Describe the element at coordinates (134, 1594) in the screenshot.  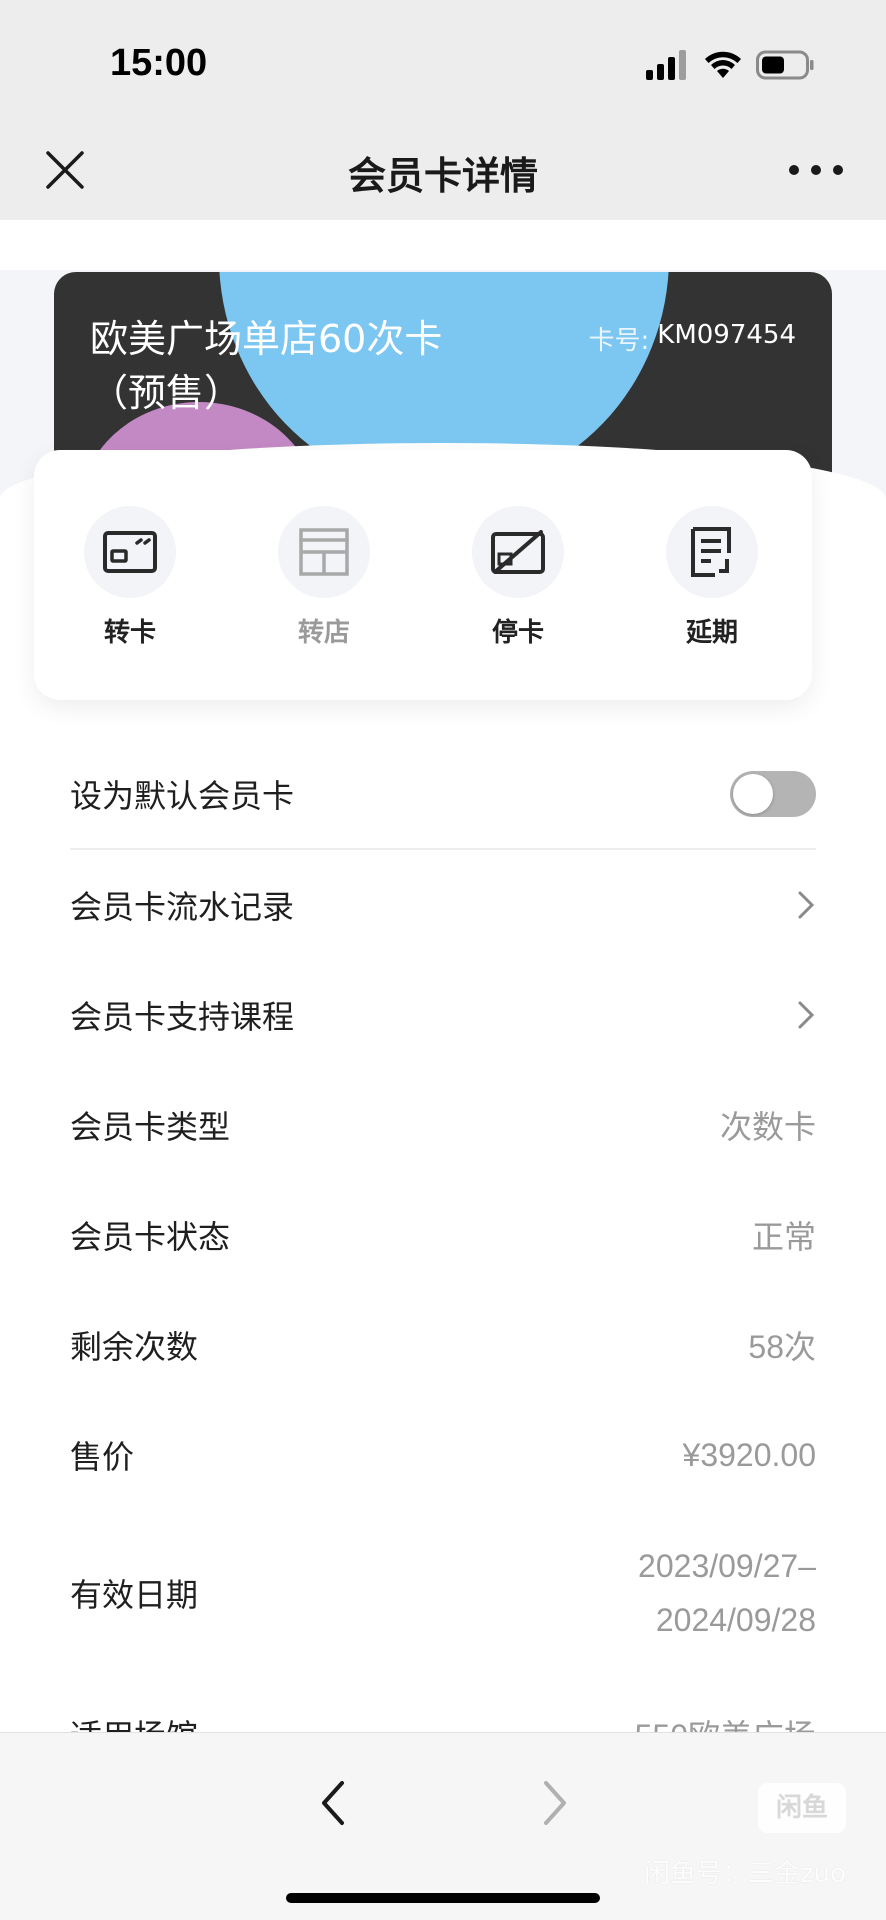
I see `validity-label: 有效日期` at that location.